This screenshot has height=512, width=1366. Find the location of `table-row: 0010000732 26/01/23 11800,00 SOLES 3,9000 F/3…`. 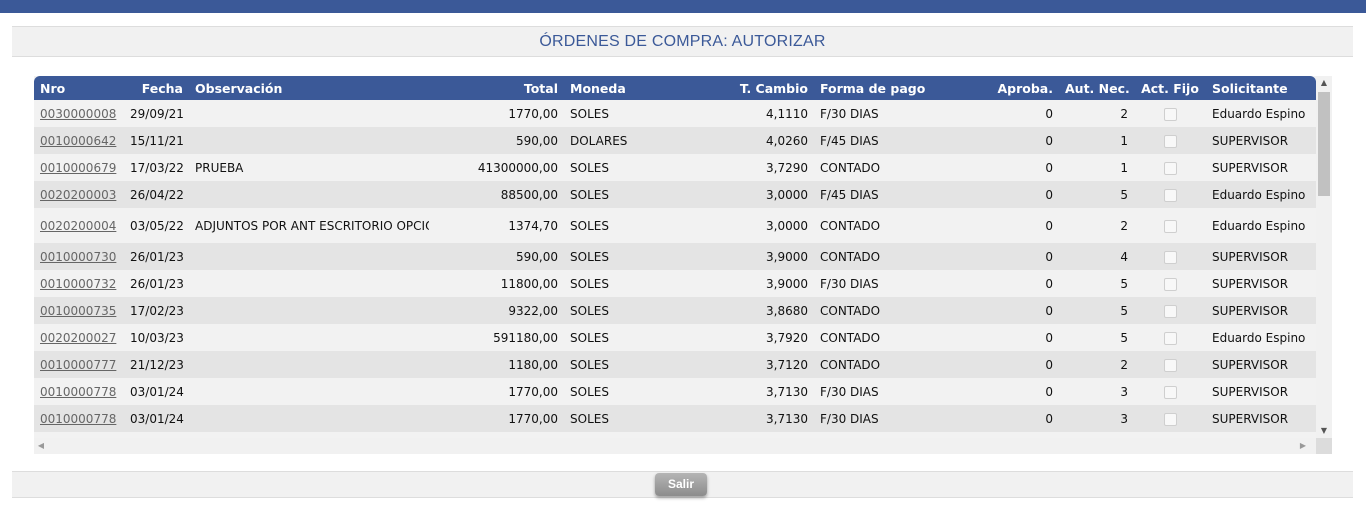

table-row: 0010000732 26/01/23 11800,00 SOLES 3,9000 F/3… is located at coordinates (675, 283).